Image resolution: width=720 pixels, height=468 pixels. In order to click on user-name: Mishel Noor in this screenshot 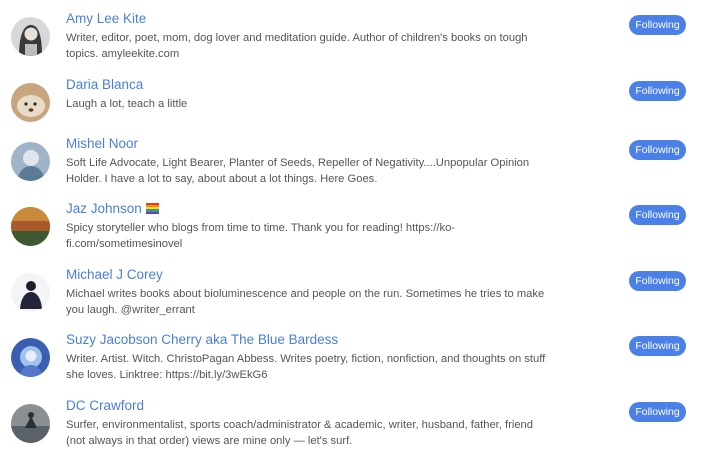, I will do `click(102, 144)`.